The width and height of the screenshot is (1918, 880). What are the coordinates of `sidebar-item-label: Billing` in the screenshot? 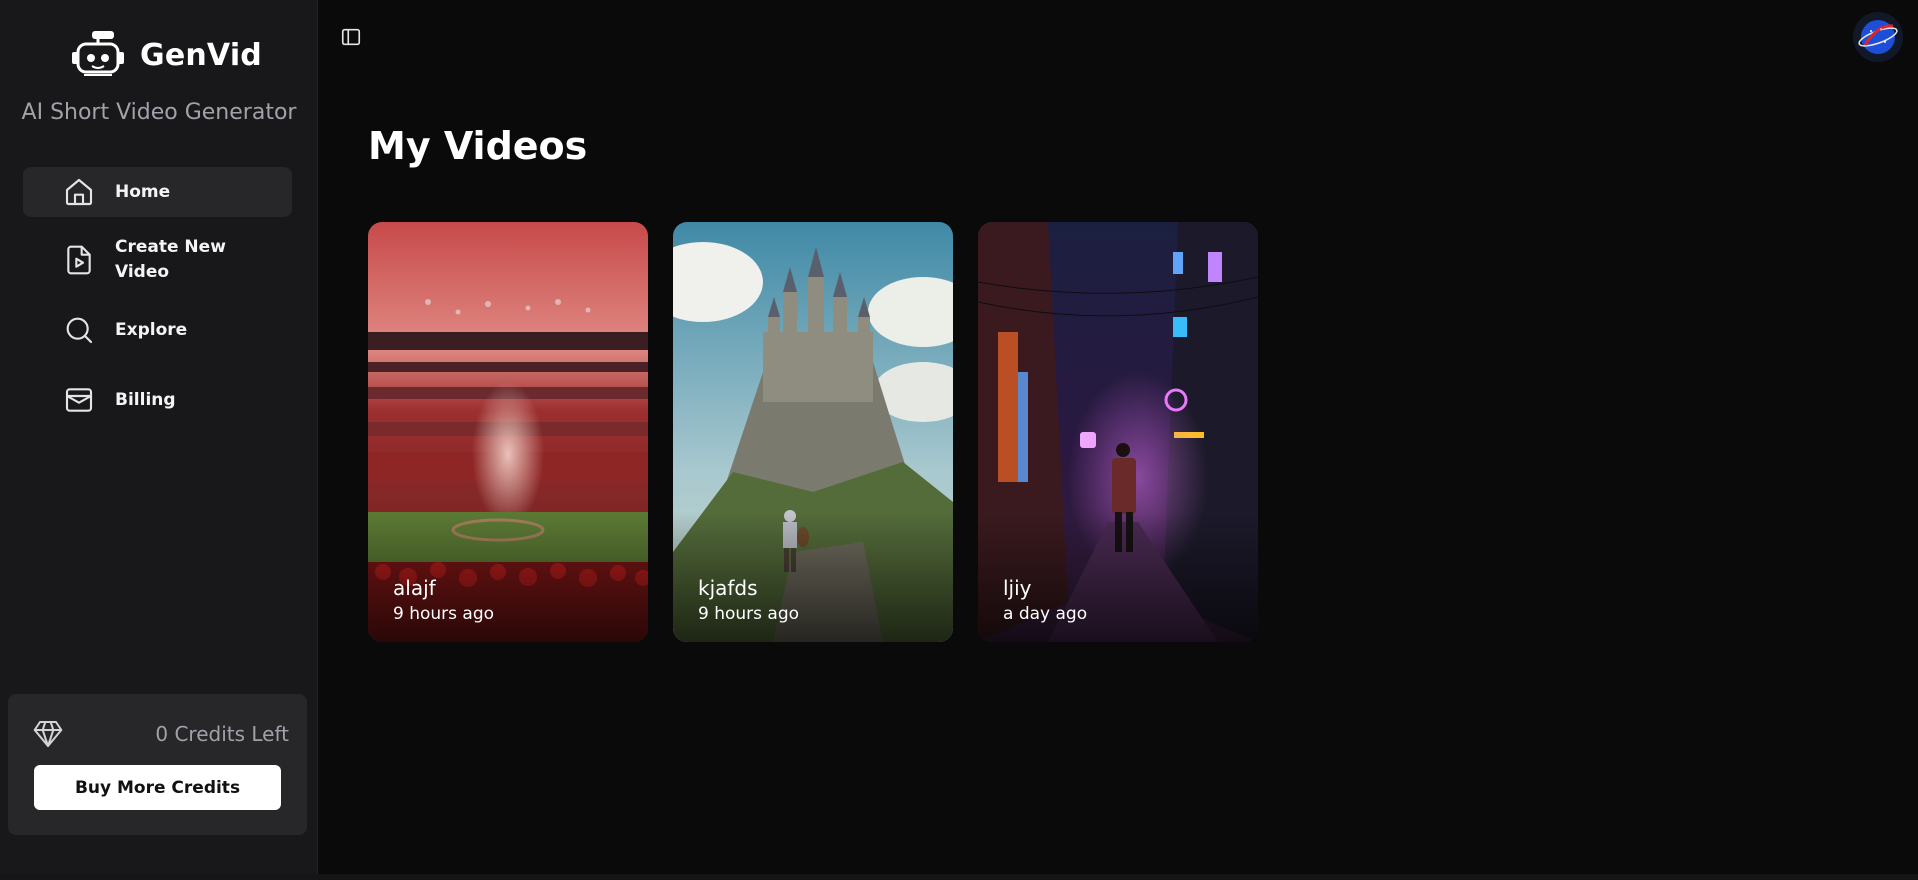 It's located at (145, 399).